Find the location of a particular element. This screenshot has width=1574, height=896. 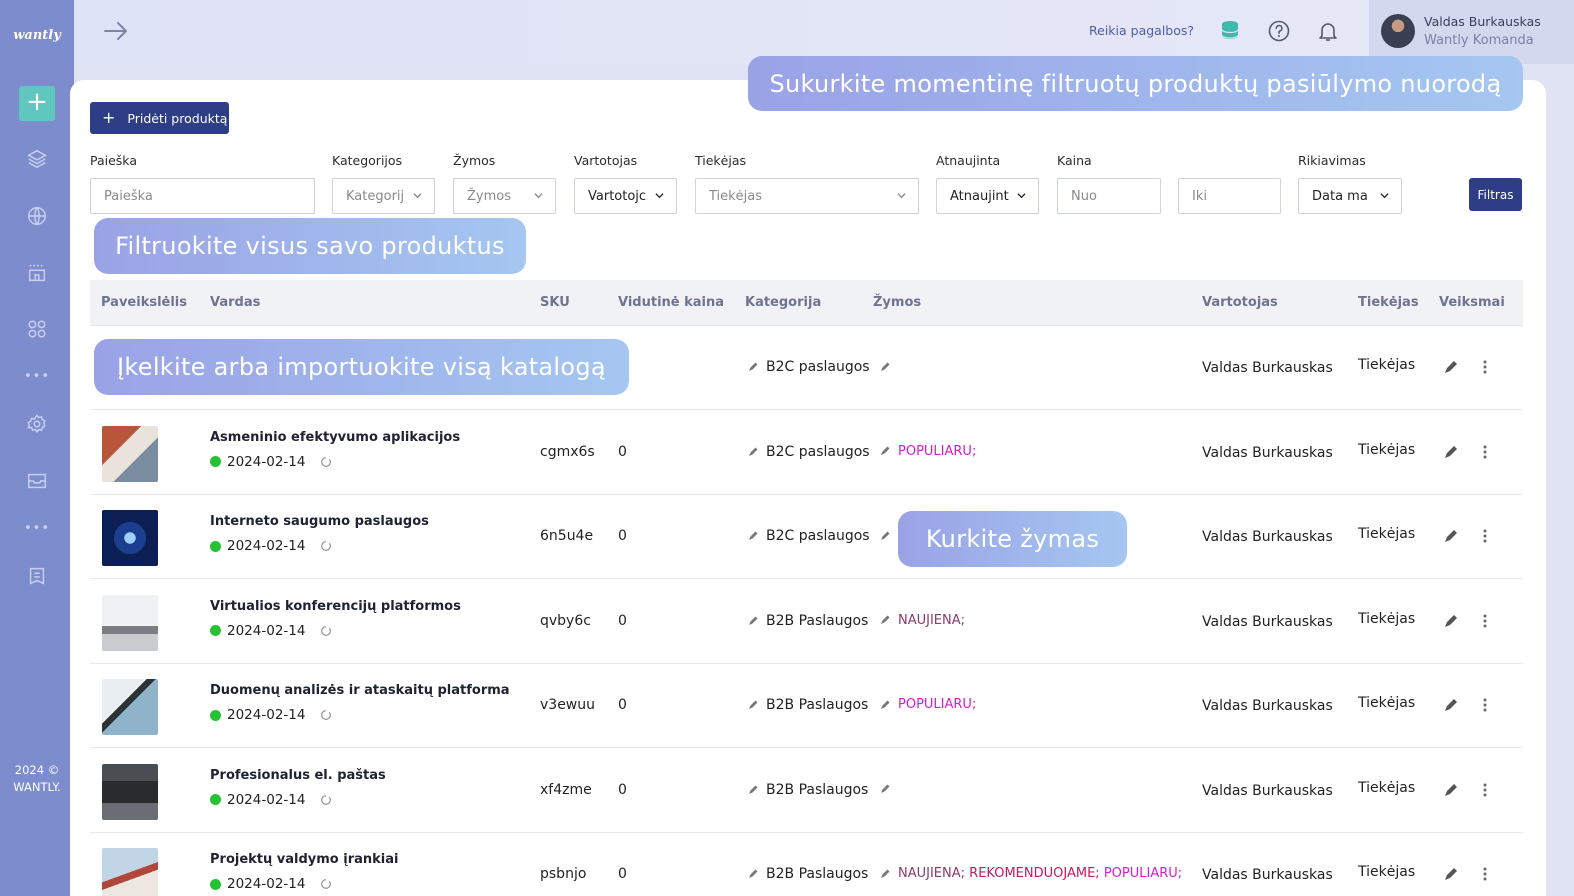

col-supplier: Tiekėjas is located at coordinates (1388, 302).